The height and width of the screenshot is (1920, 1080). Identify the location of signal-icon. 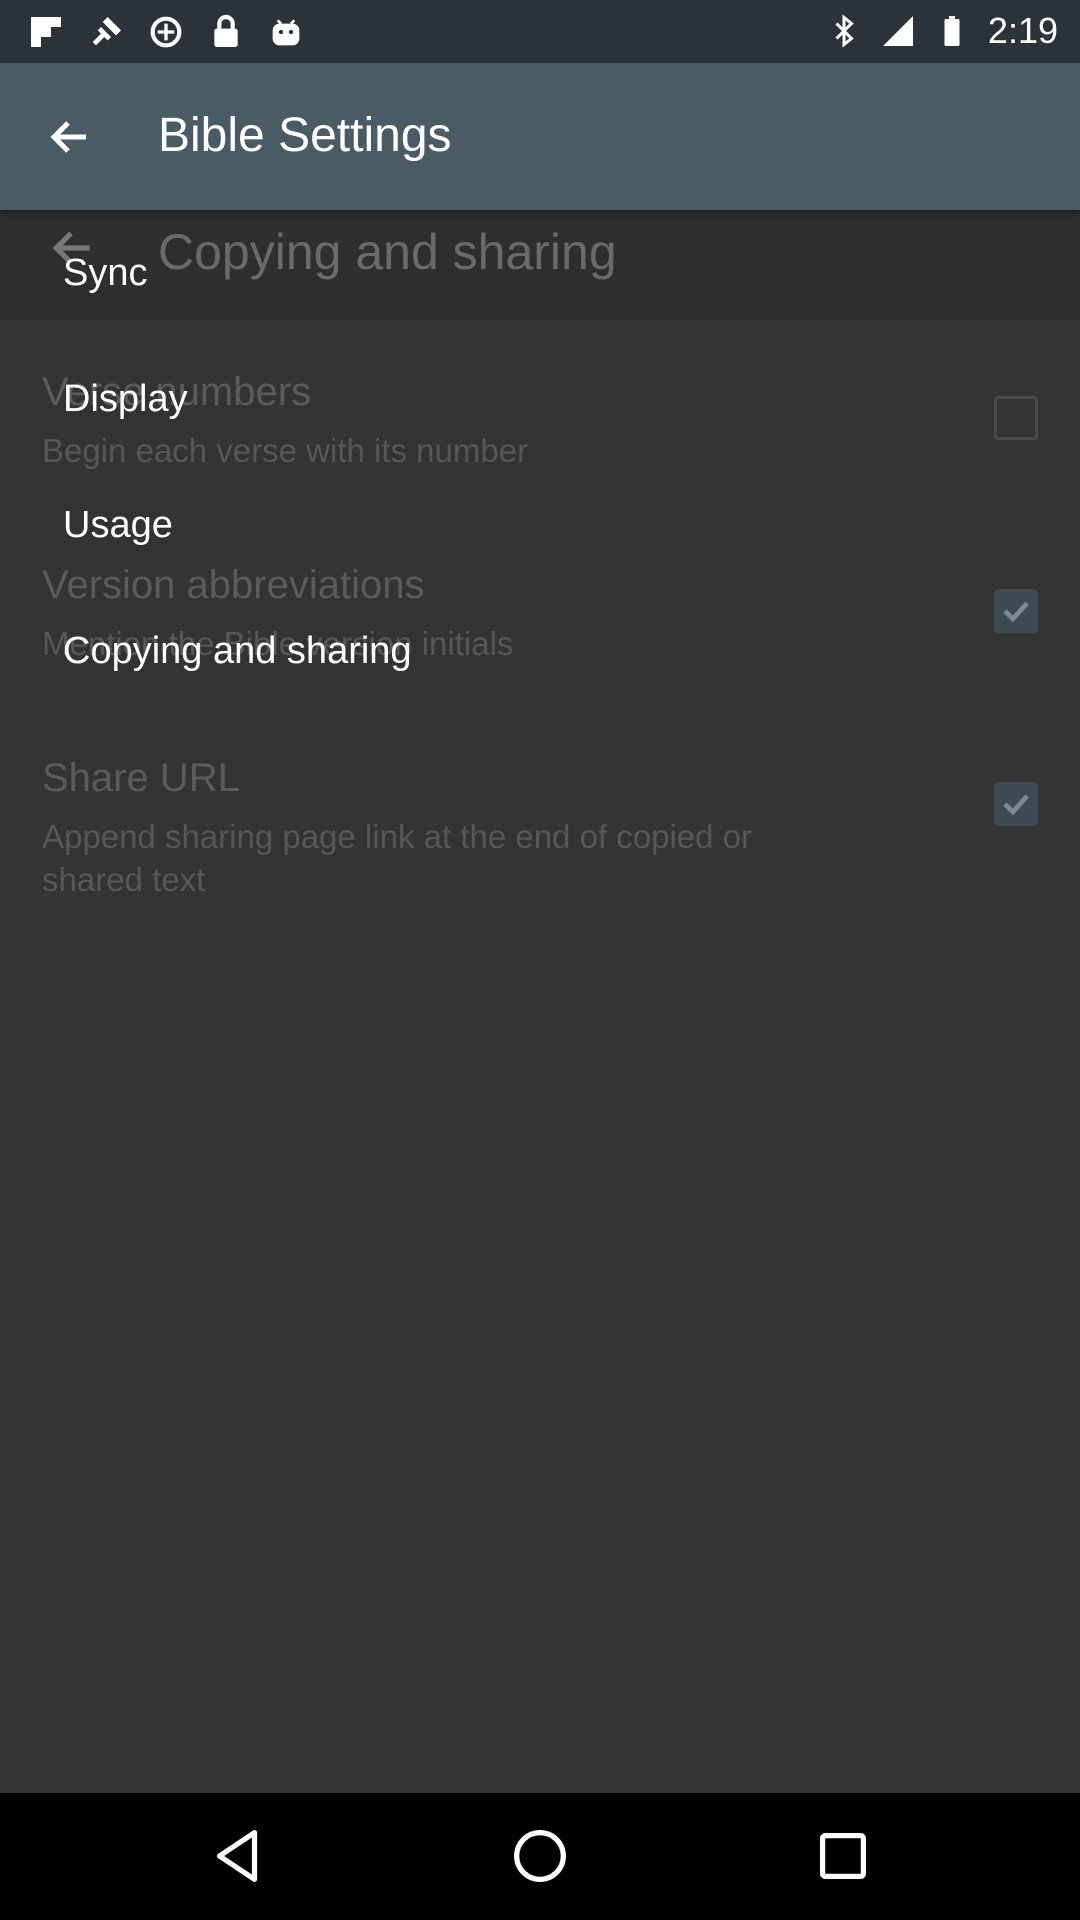
(897, 31).